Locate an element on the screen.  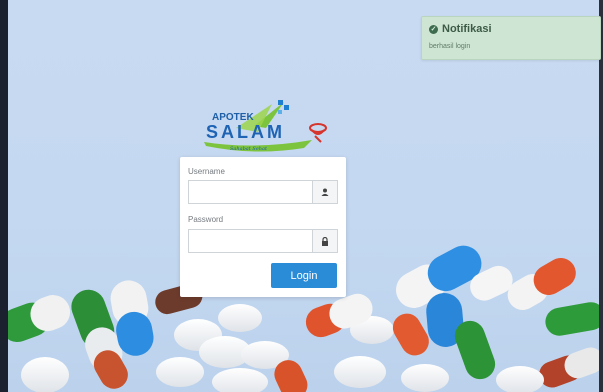
logo-line2: SALAM is located at coordinates (245, 132).